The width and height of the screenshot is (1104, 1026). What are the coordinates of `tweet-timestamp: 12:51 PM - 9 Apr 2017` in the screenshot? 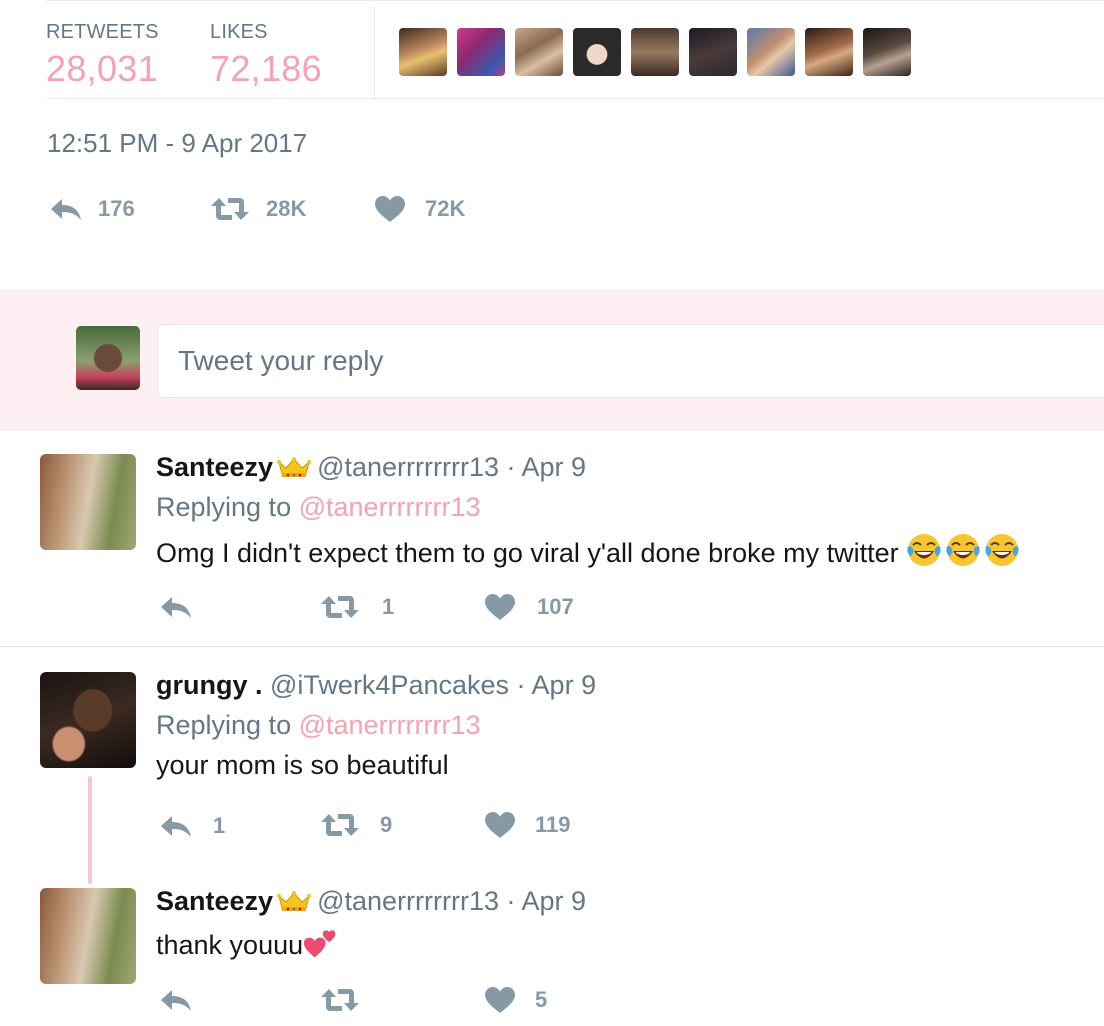 It's located at (177, 143).